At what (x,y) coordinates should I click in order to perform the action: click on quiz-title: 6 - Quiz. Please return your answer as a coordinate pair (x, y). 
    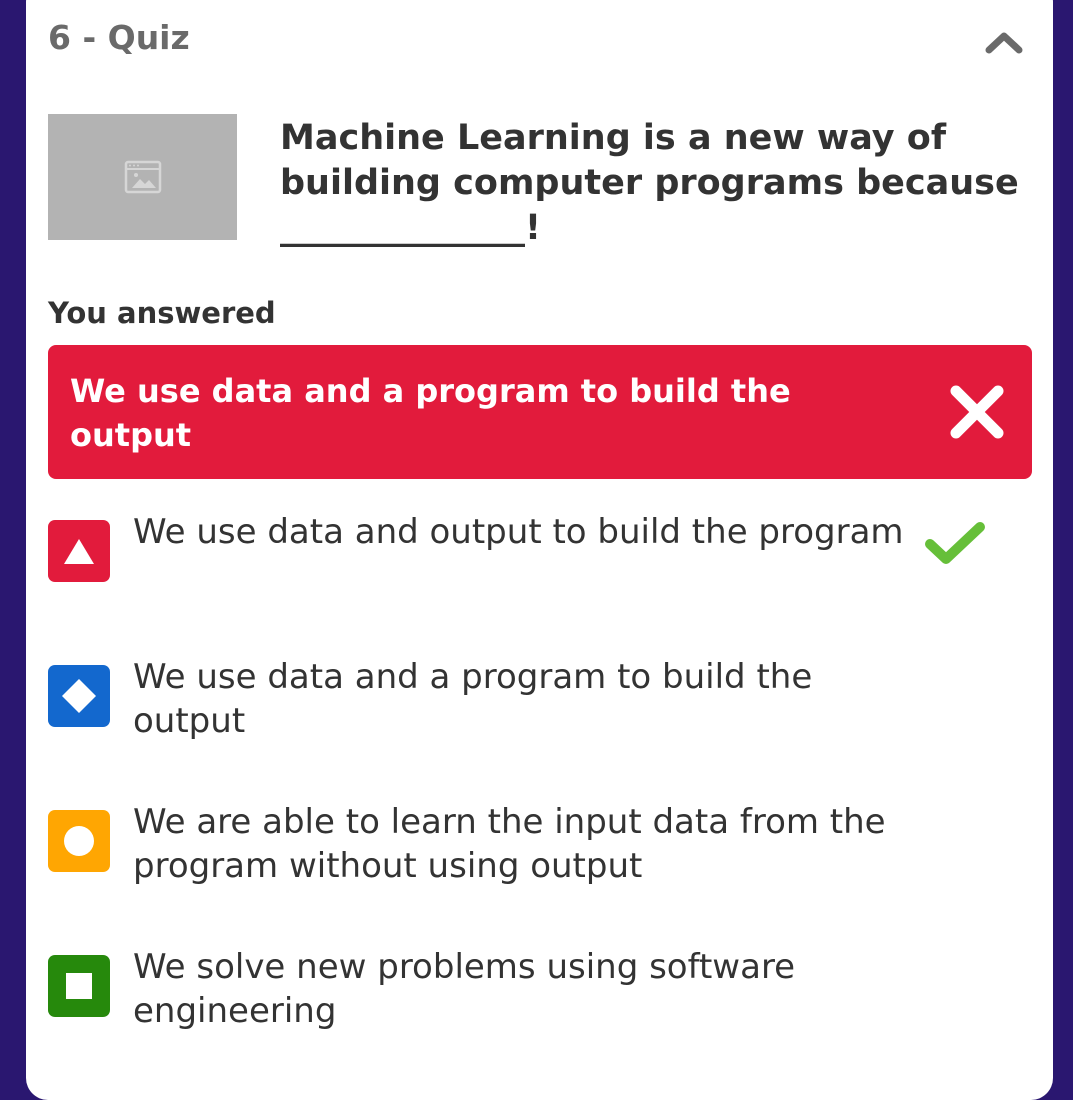
    Looking at the image, I should click on (119, 37).